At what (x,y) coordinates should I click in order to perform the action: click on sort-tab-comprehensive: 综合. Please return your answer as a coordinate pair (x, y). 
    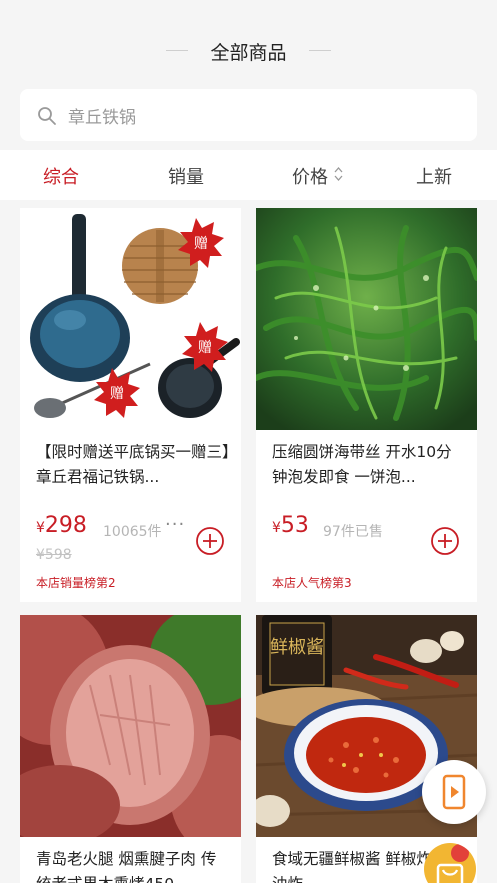
    Looking at the image, I should click on (61, 176).